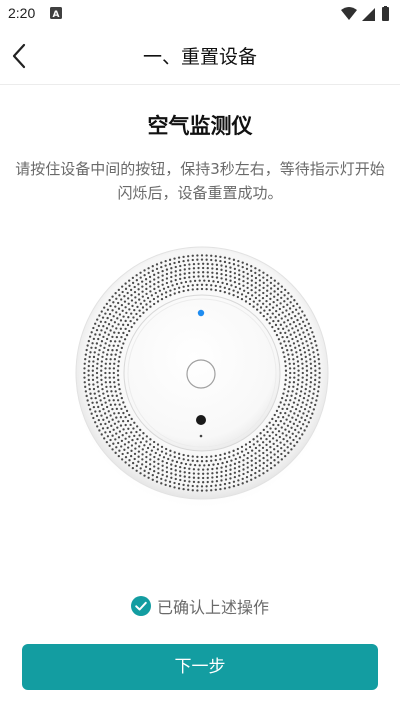 The height and width of the screenshot is (712, 400). I want to click on confirm-checkbox-row: 已确认上述操作, so click(200, 607).